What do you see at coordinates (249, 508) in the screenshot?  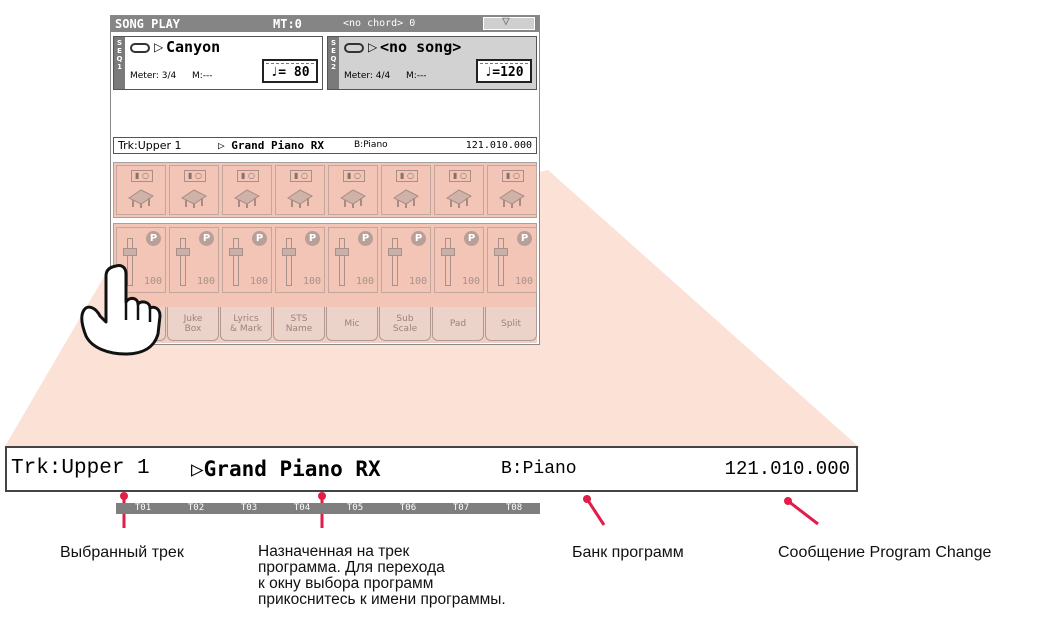 I see `track-label: T03` at bounding box center [249, 508].